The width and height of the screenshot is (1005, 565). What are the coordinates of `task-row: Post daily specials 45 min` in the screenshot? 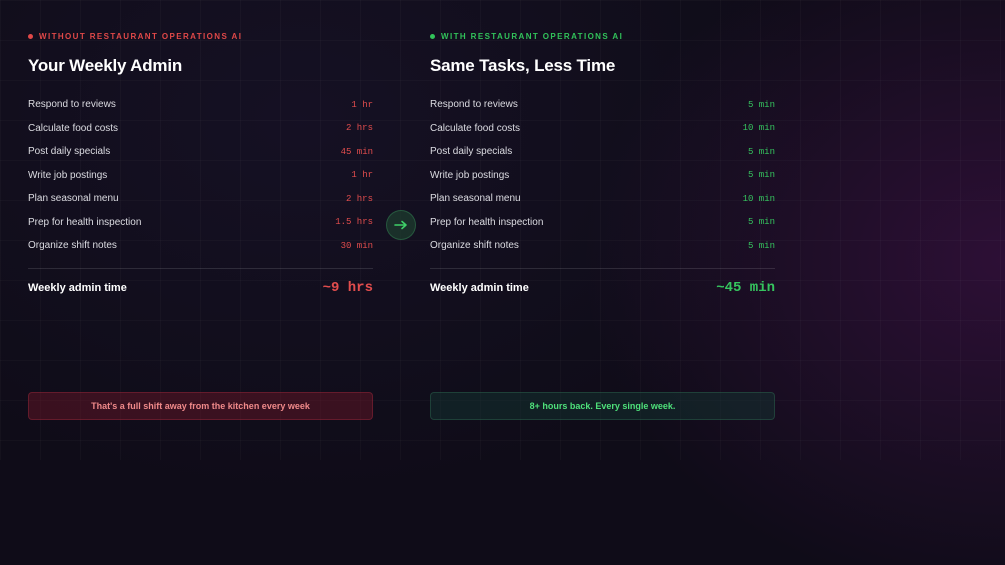 It's located at (200, 152).